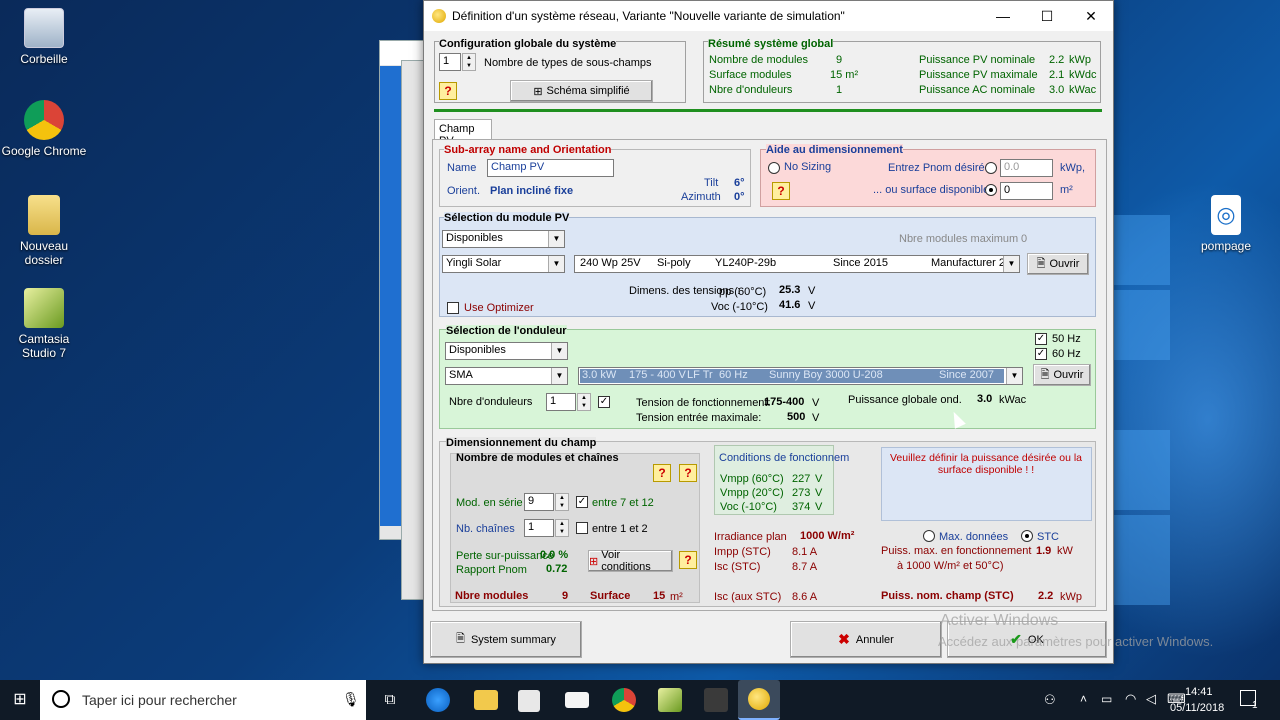 This screenshot has width=1280, height=720. I want to click on inverter-open-button: 🗎 Ouvrir, so click(1062, 375).